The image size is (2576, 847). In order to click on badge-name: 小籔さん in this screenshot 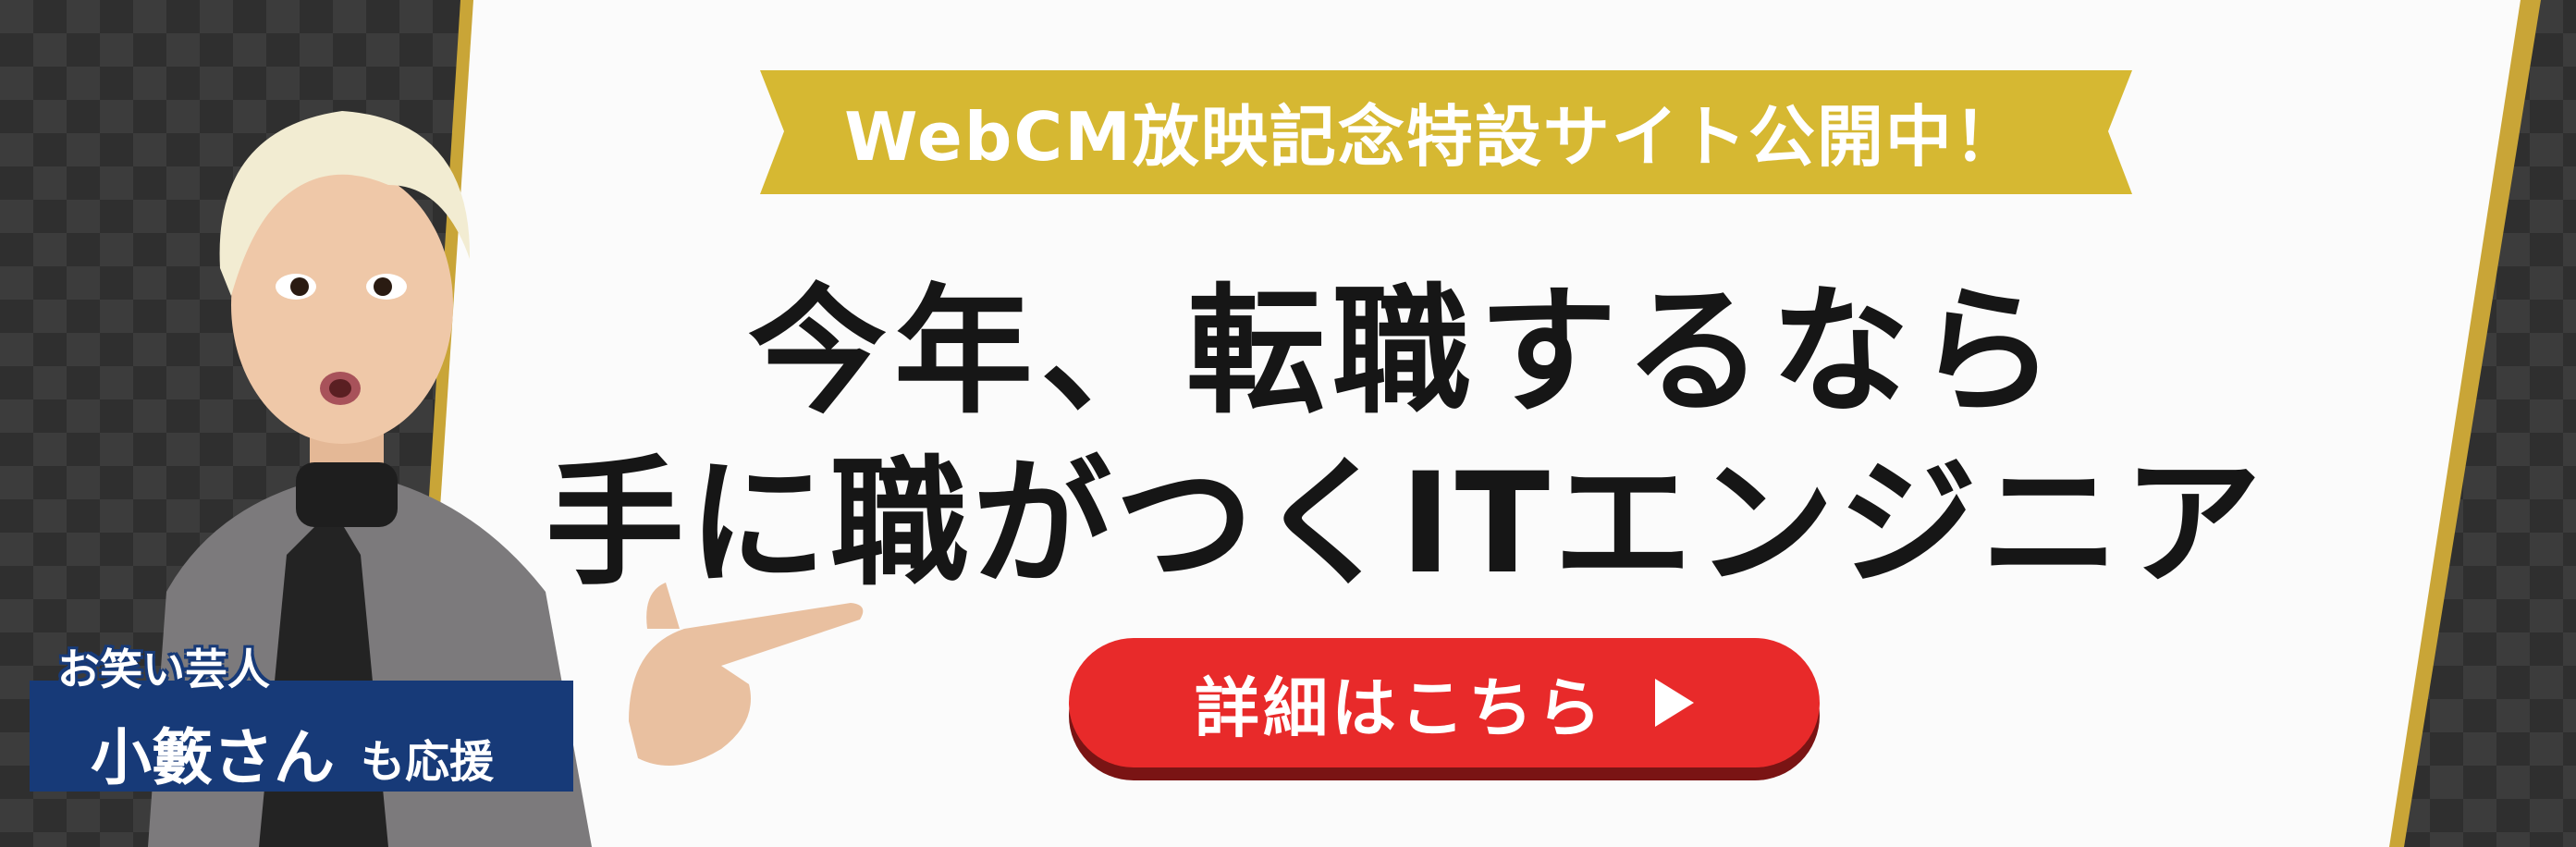, I will do `click(213, 757)`.